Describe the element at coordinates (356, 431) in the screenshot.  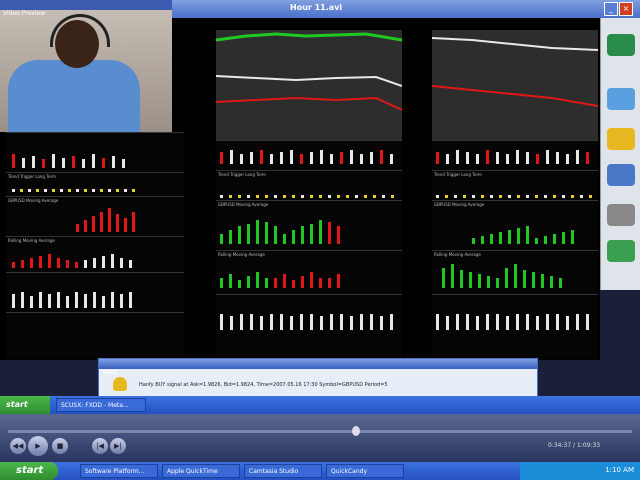
I see `seek-knob` at that location.